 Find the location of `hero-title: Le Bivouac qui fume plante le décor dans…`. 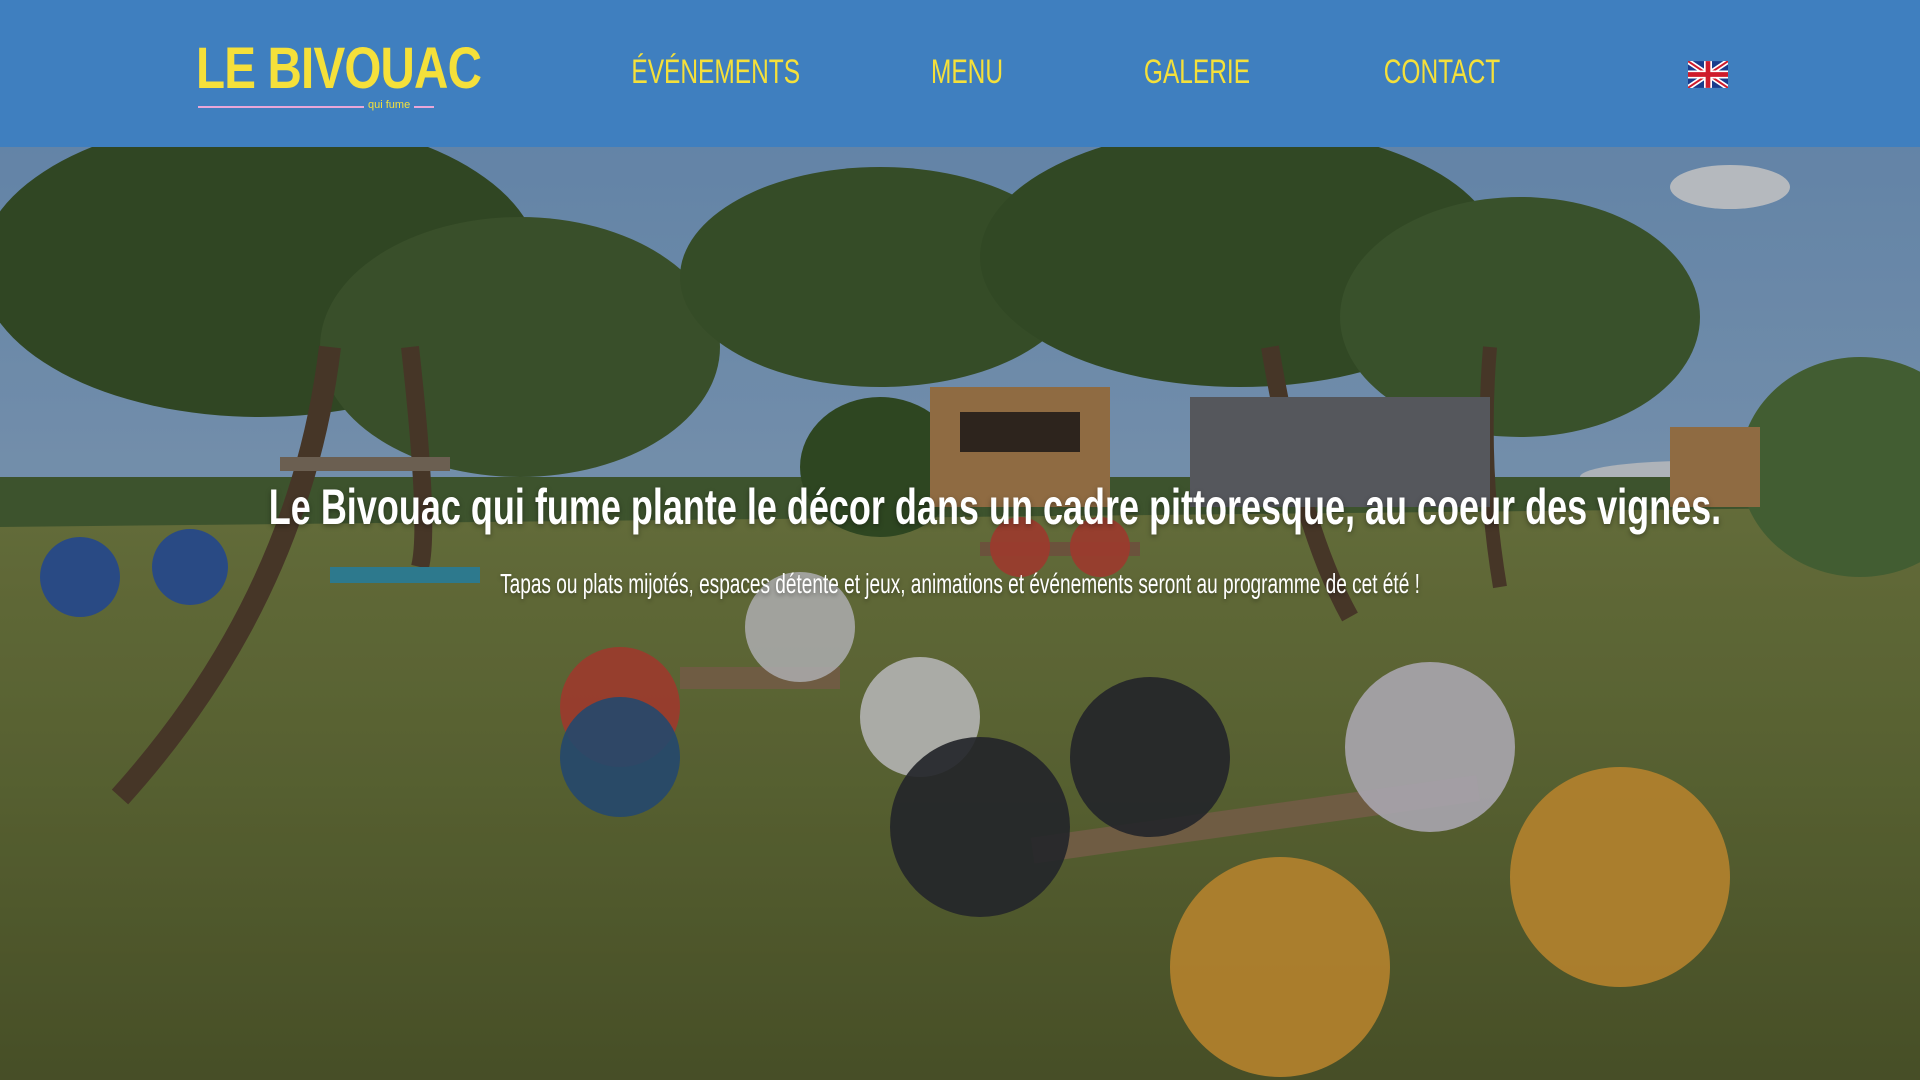

hero-title: Le Bivouac qui fume plante le décor dans… is located at coordinates (995, 507).